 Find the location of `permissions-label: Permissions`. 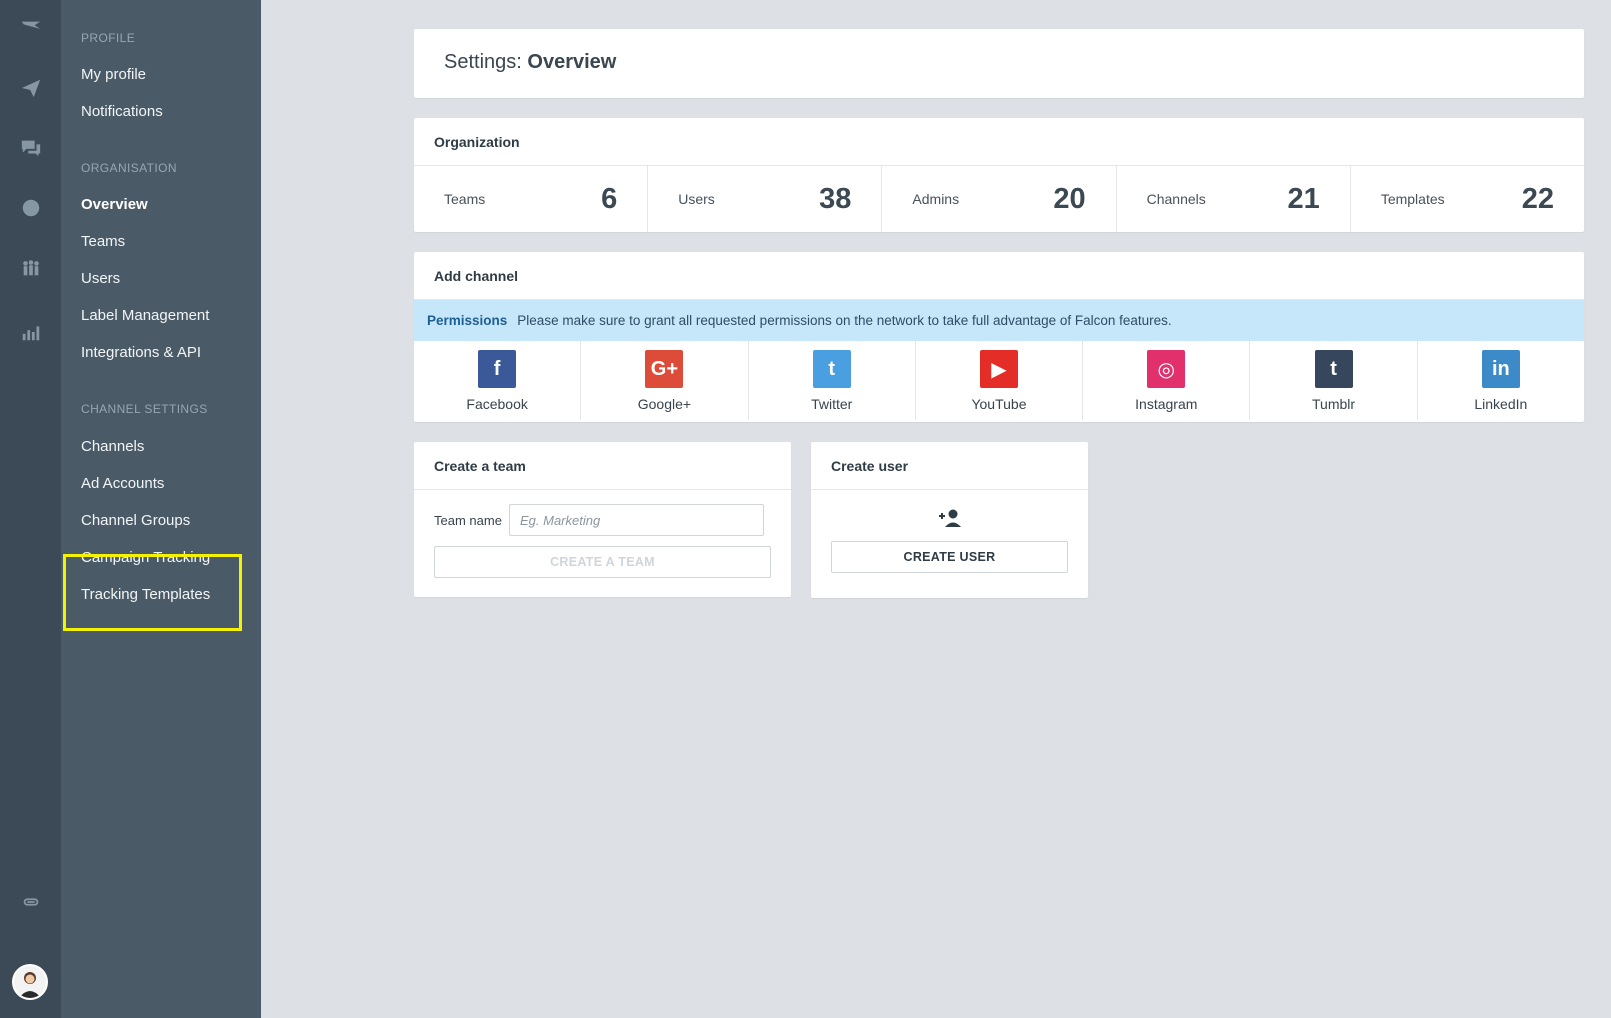

permissions-label: Permissions is located at coordinates (467, 320).